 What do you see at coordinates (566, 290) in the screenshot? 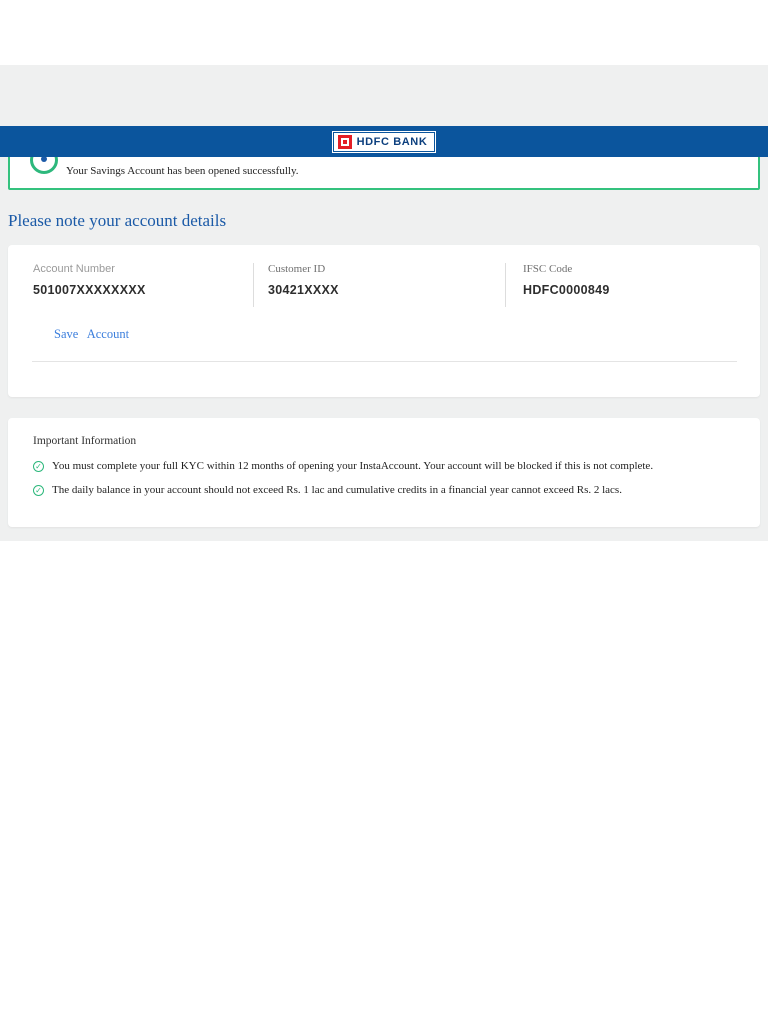
I see `ifsc-code-value: HDFC0000849` at bounding box center [566, 290].